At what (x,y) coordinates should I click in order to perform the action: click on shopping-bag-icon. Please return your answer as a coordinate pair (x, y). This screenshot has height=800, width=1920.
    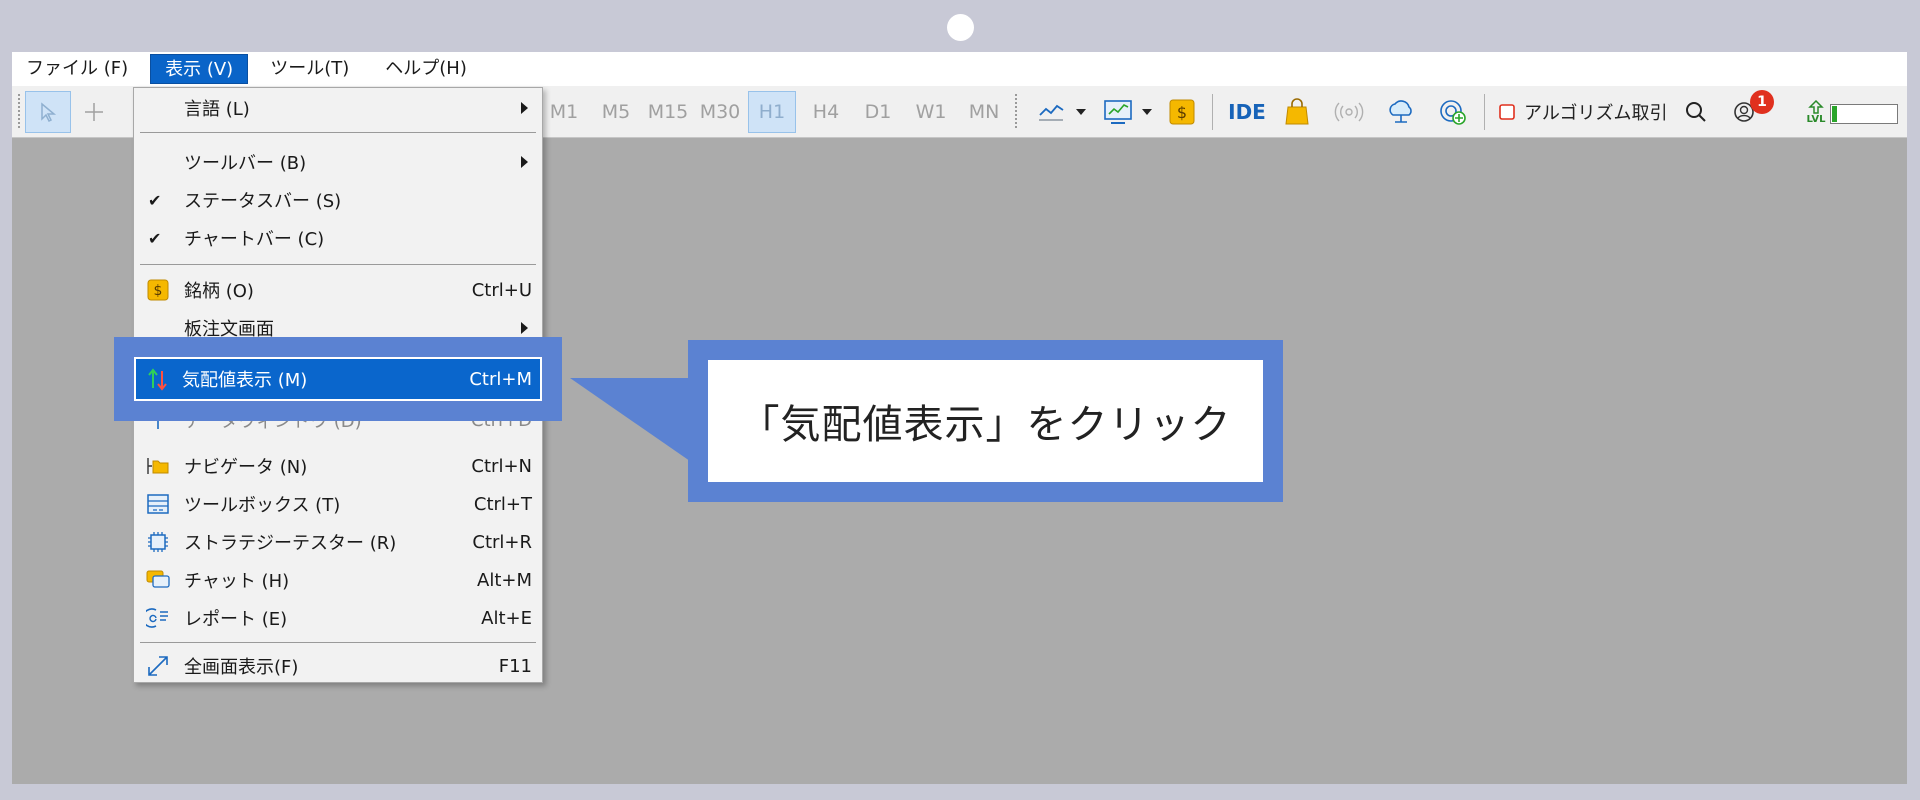
    Looking at the image, I should click on (1297, 111).